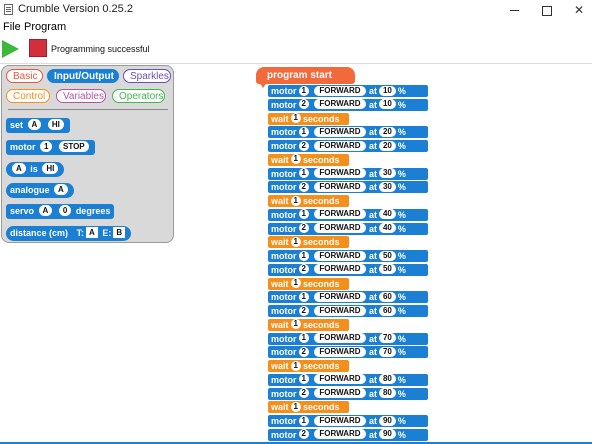 The height and width of the screenshot is (444, 592). I want to click on category-sparkles: Sparkles, so click(147, 76).